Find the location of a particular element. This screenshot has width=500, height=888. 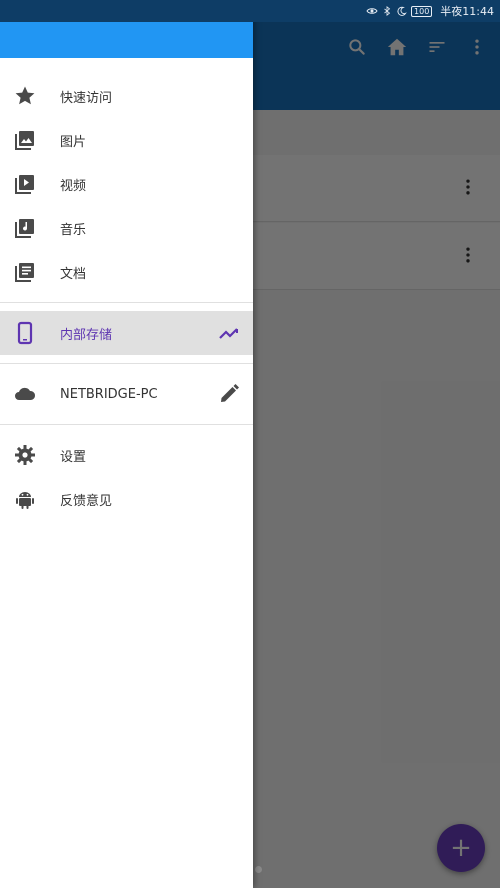

page-indicator-dot is located at coordinates (258, 869).